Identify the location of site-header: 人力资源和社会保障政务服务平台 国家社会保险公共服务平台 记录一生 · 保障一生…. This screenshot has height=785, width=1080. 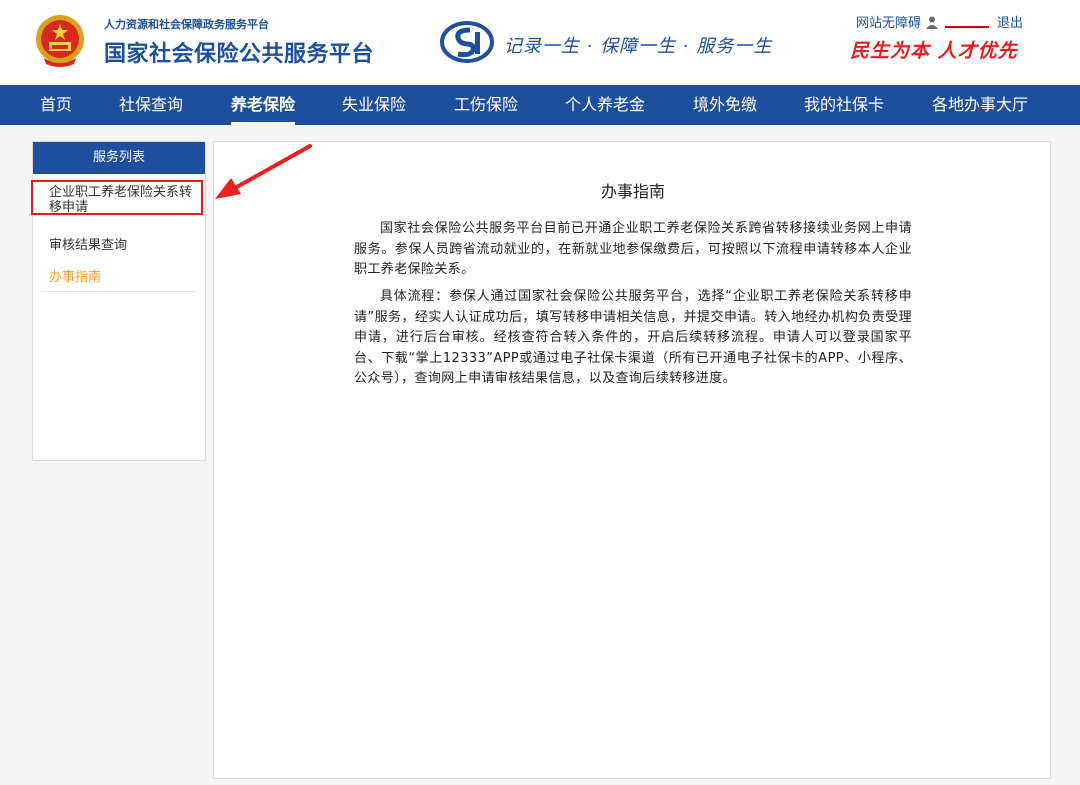
(540, 42).